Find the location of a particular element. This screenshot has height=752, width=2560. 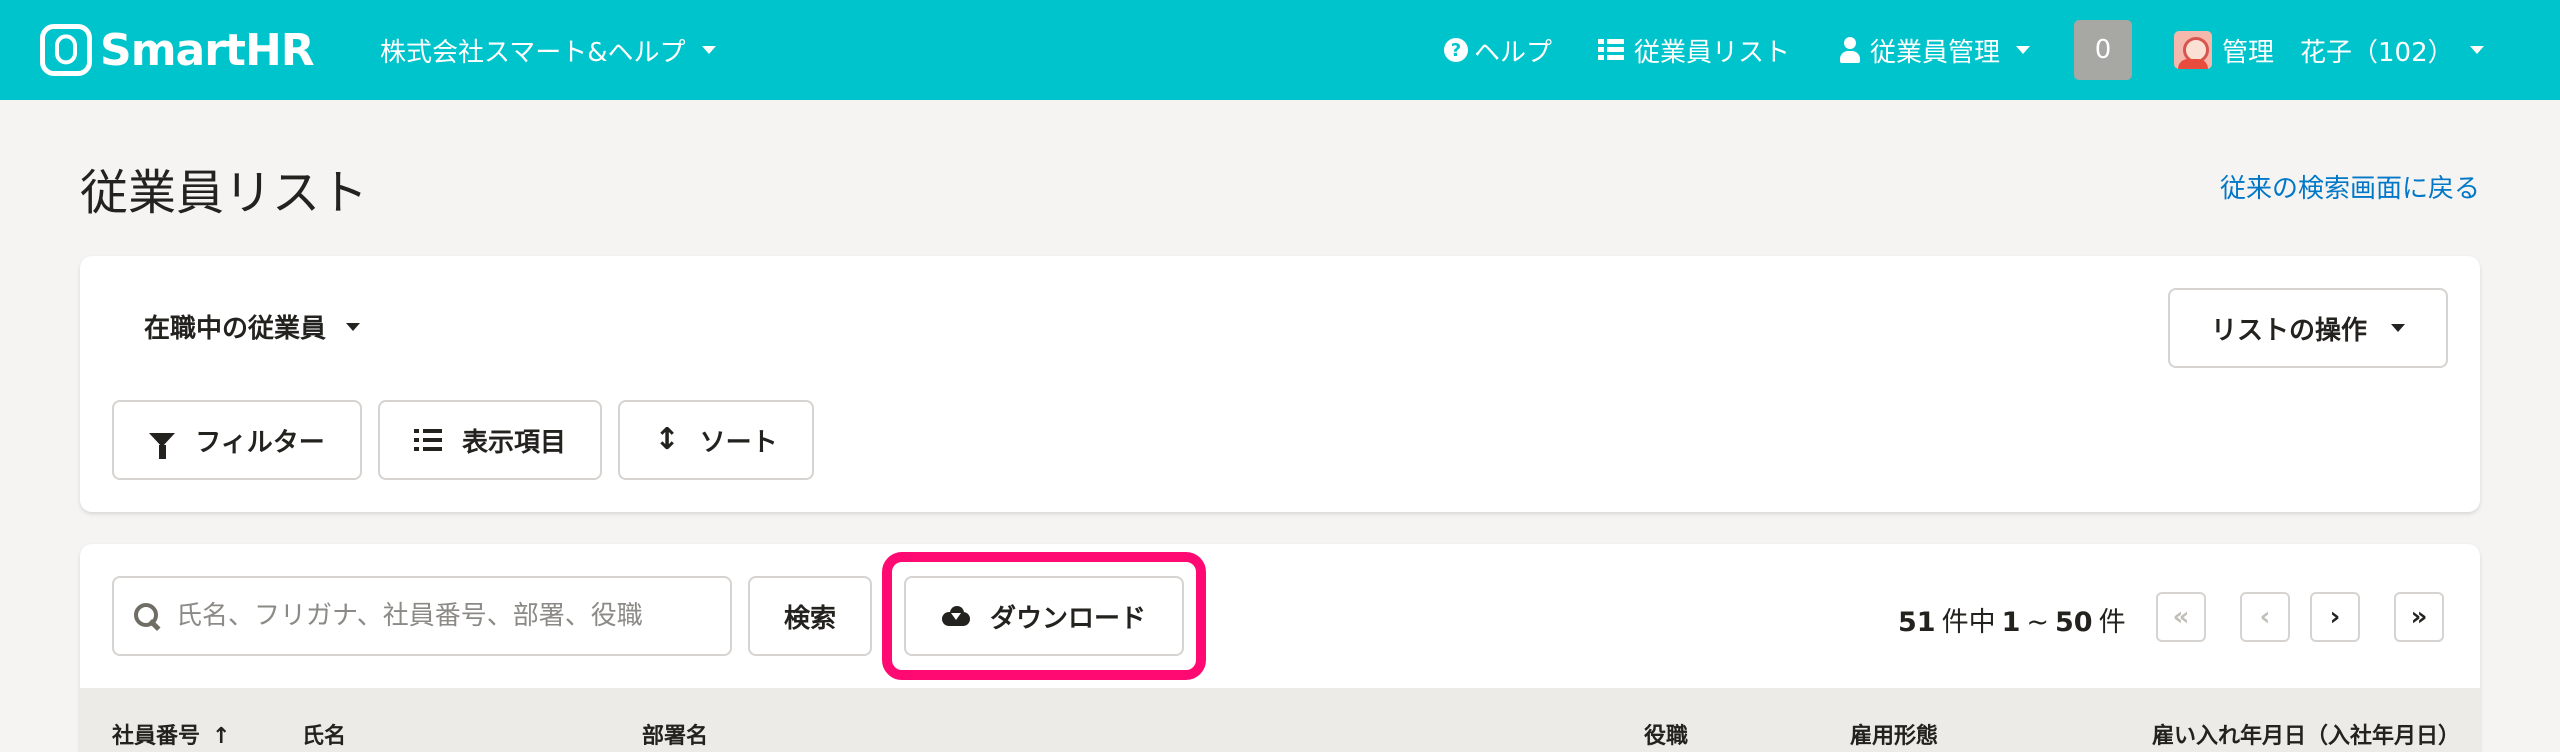

question-circle-icon: ? is located at coordinates (1456, 50).